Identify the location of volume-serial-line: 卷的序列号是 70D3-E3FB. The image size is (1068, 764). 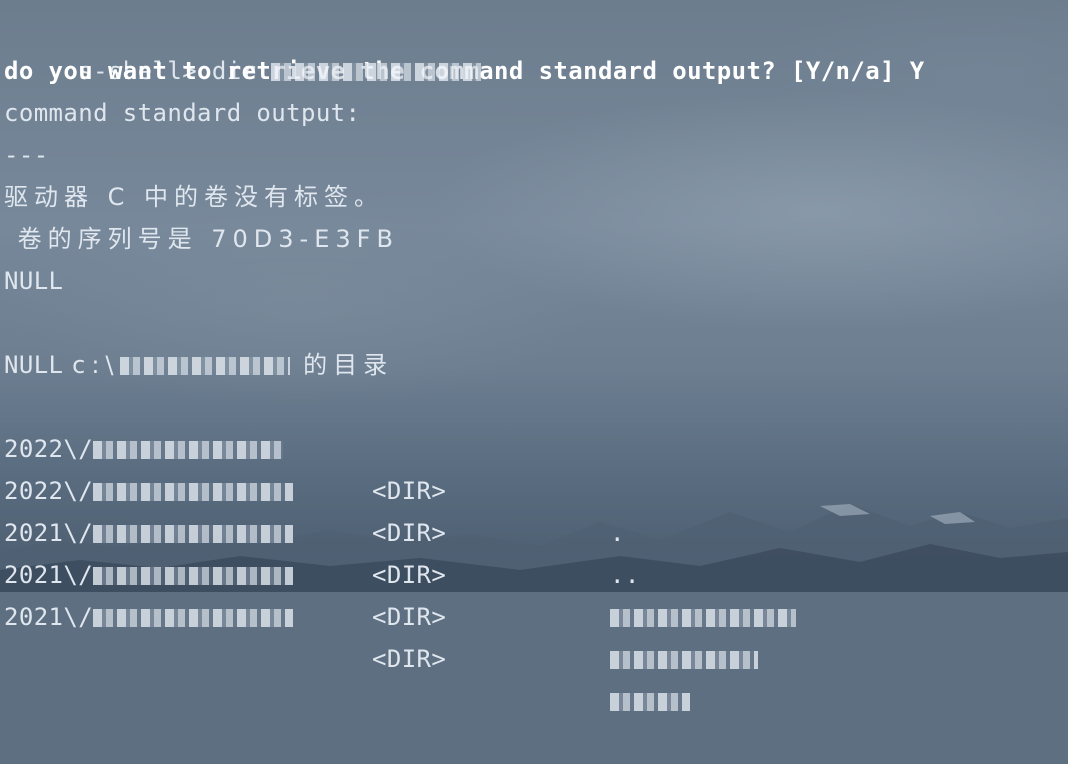
(201, 239).